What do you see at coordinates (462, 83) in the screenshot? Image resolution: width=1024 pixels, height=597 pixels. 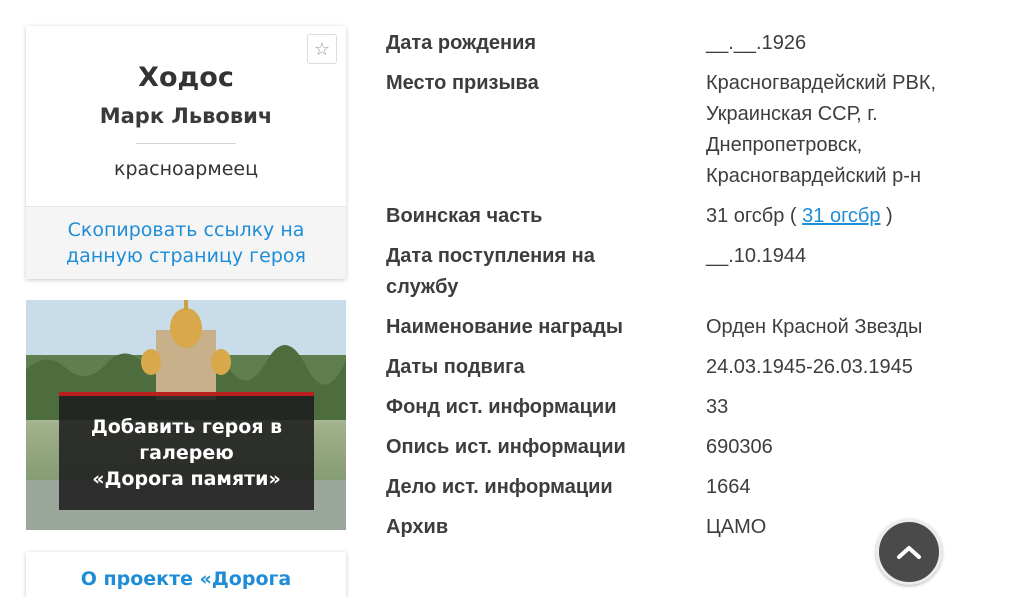 I see `info-label: Место призыва` at bounding box center [462, 83].